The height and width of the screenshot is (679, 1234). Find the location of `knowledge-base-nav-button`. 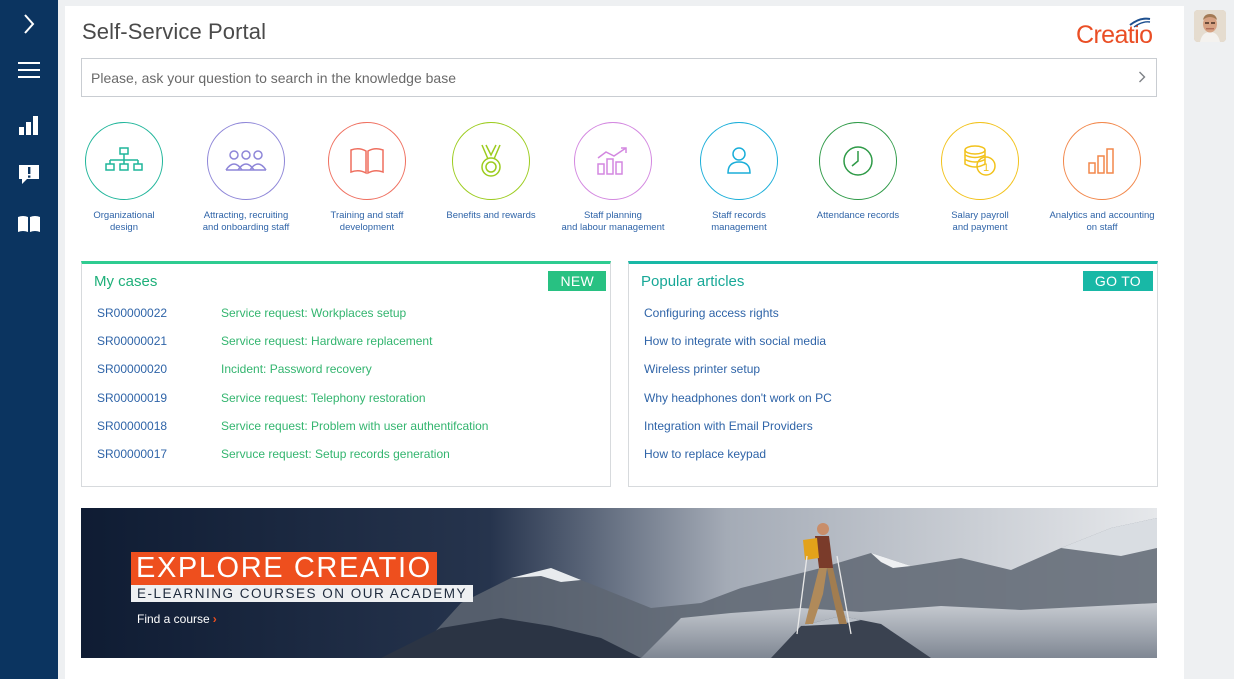

knowledge-base-nav-button is located at coordinates (29, 224).